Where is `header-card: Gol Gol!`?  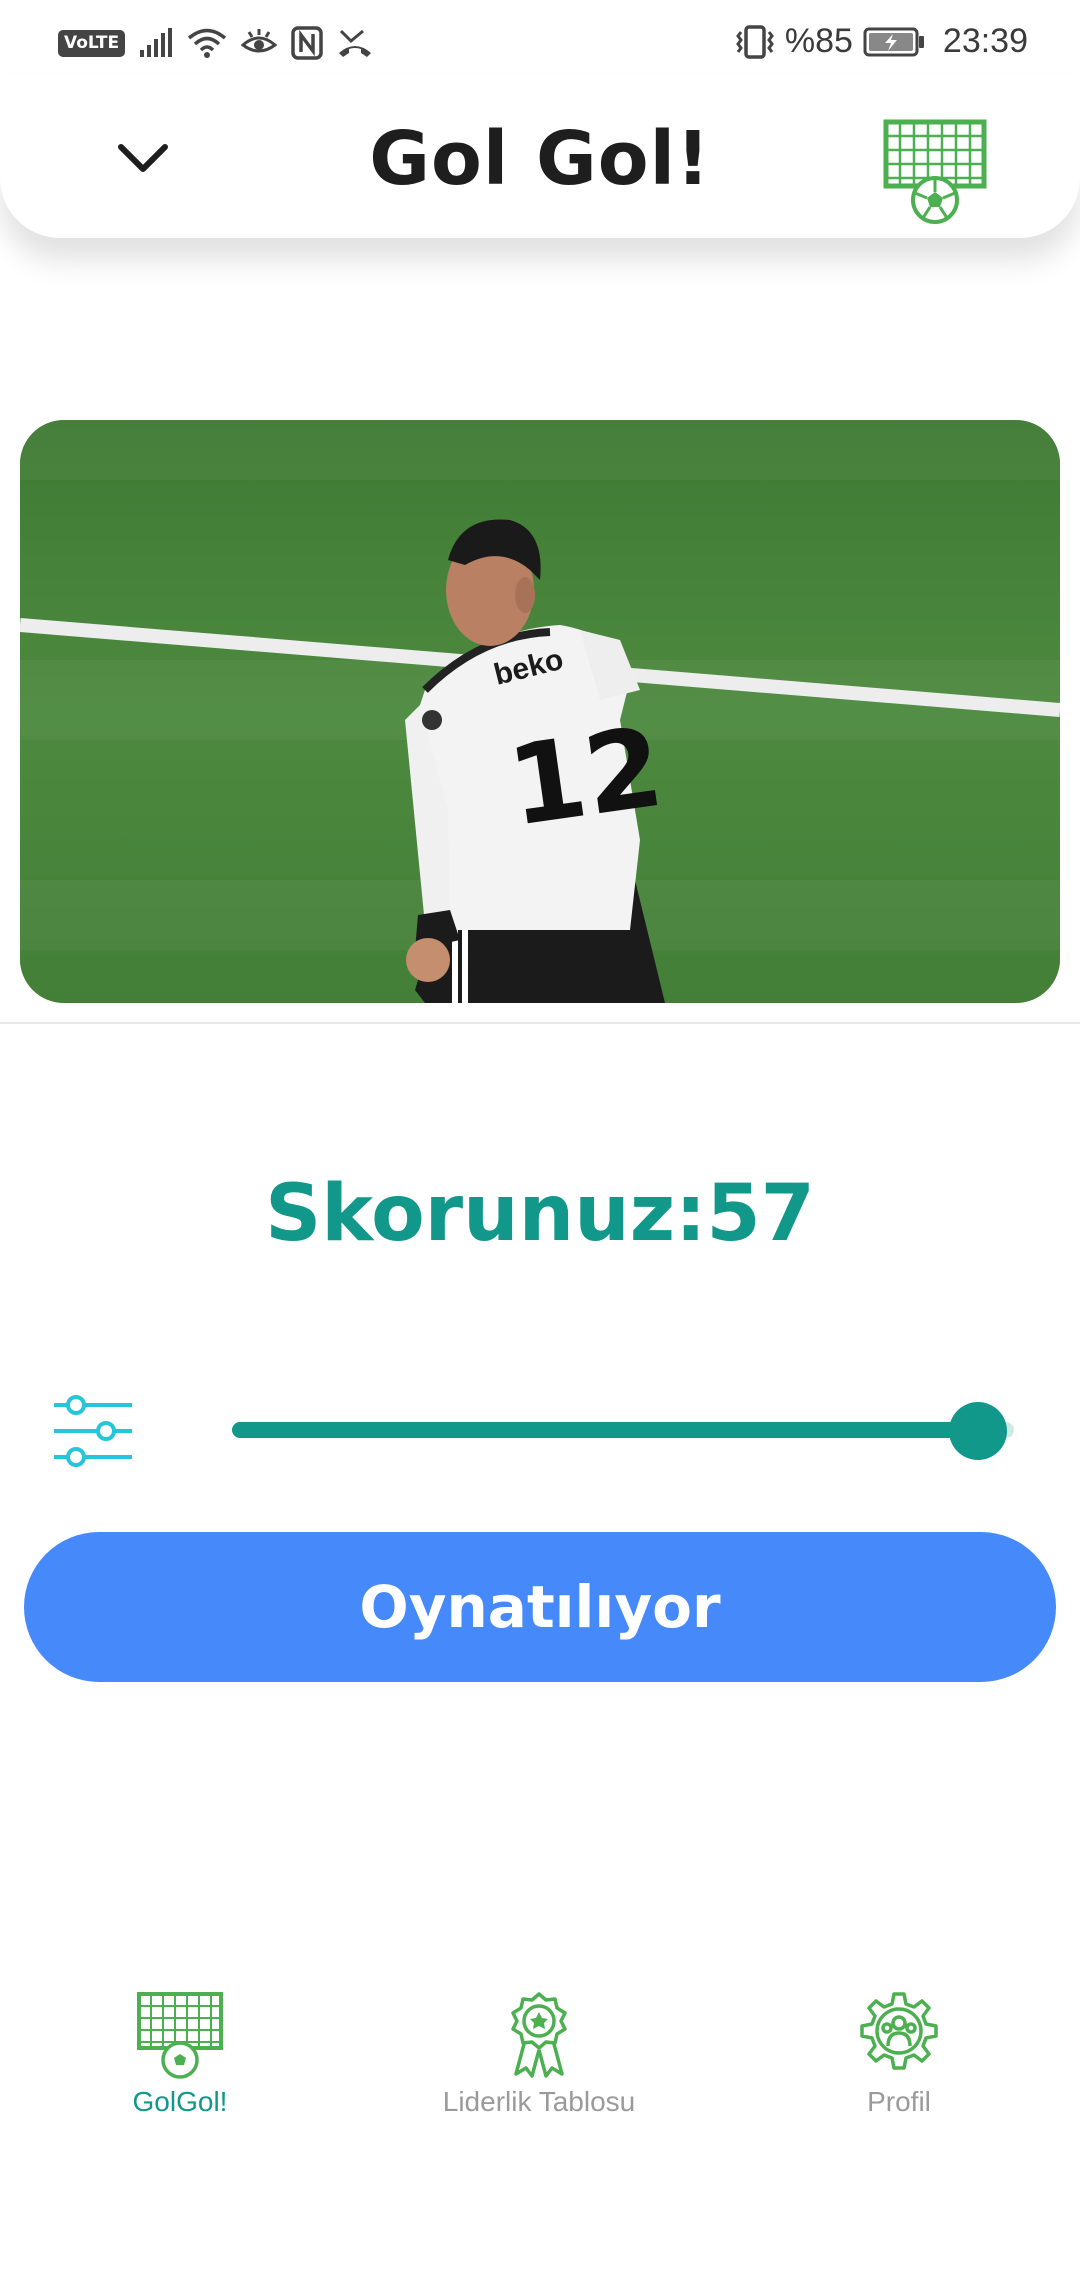 header-card: Gol Gol! is located at coordinates (540, 157).